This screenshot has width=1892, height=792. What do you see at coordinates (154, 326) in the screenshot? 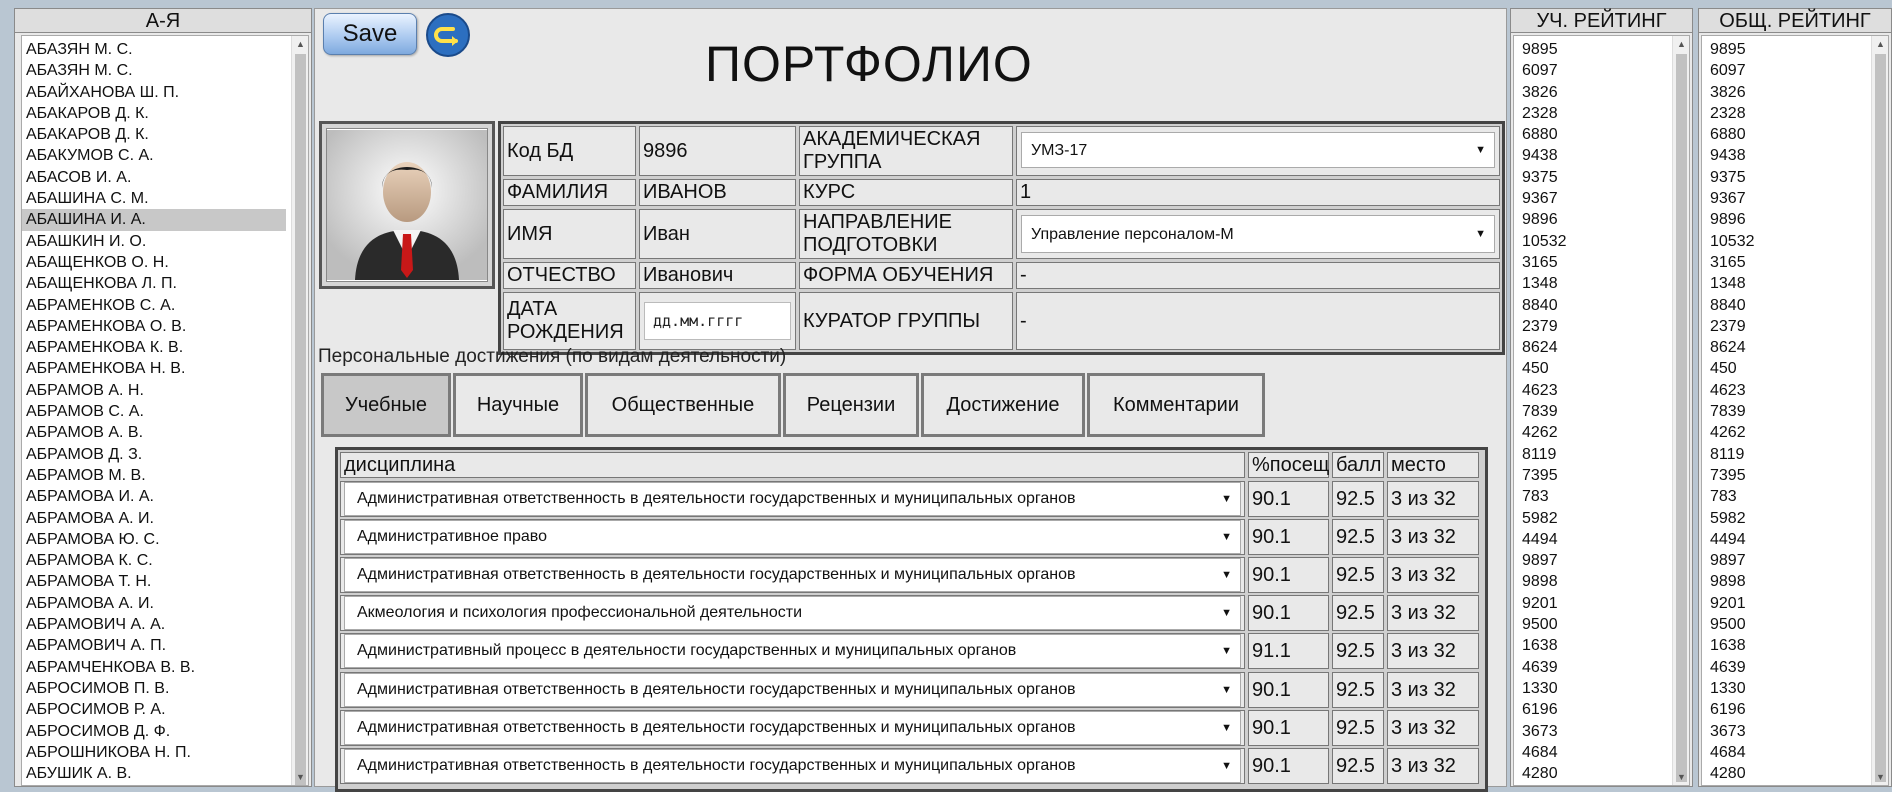
I see `student-list-item: АБРАМЕНКОВА О. В.` at bounding box center [154, 326].